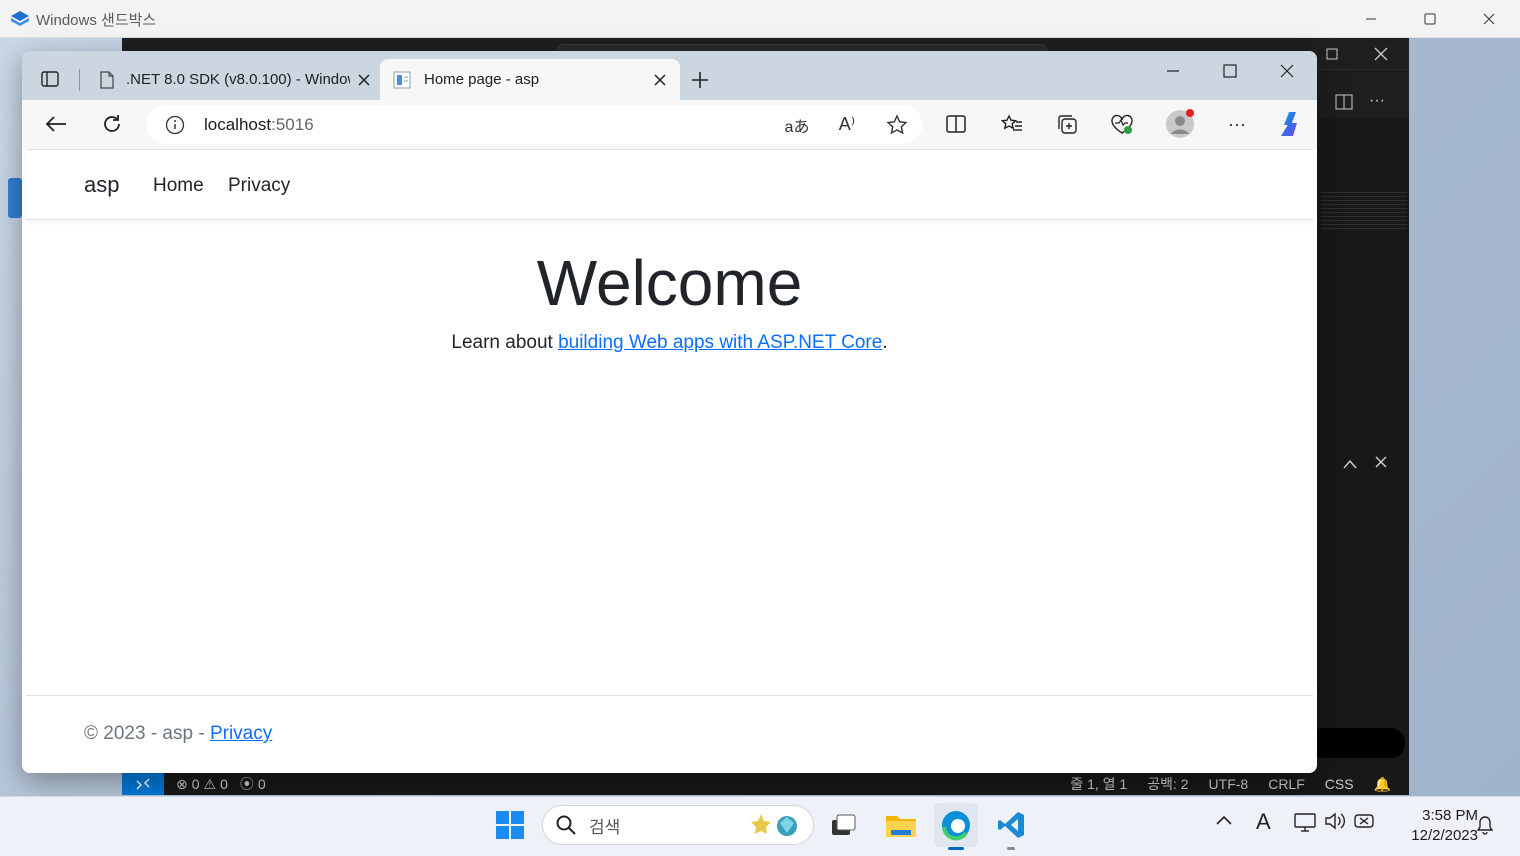 This screenshot has height=856, width=1520. I want to click on minimap-lines, so click(1364, 212).